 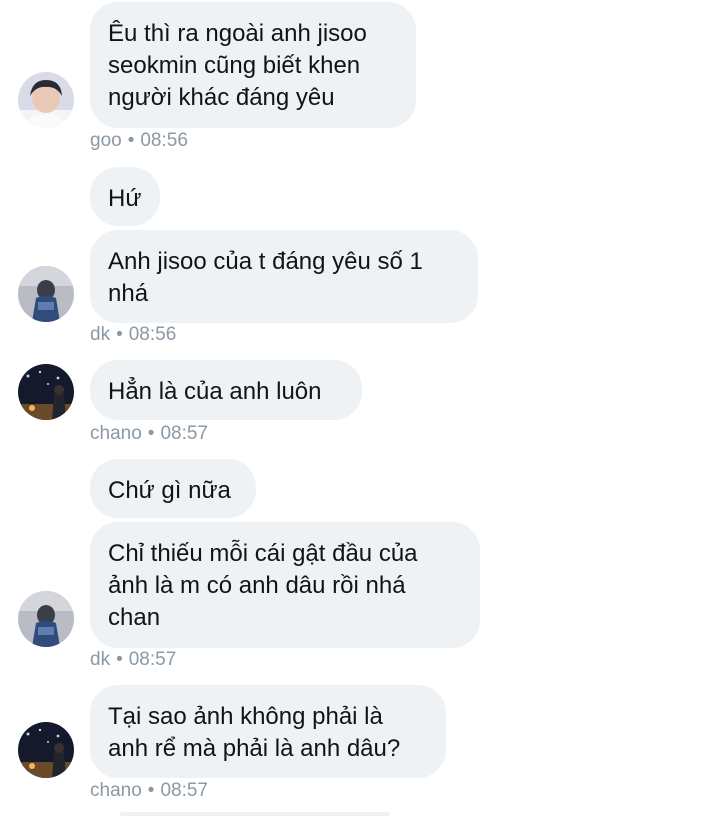 What do you see at coordinates (221, 97) in the screenshot?
I see `message-text: người khác đáng yêu` at bounding box center [221, 97].